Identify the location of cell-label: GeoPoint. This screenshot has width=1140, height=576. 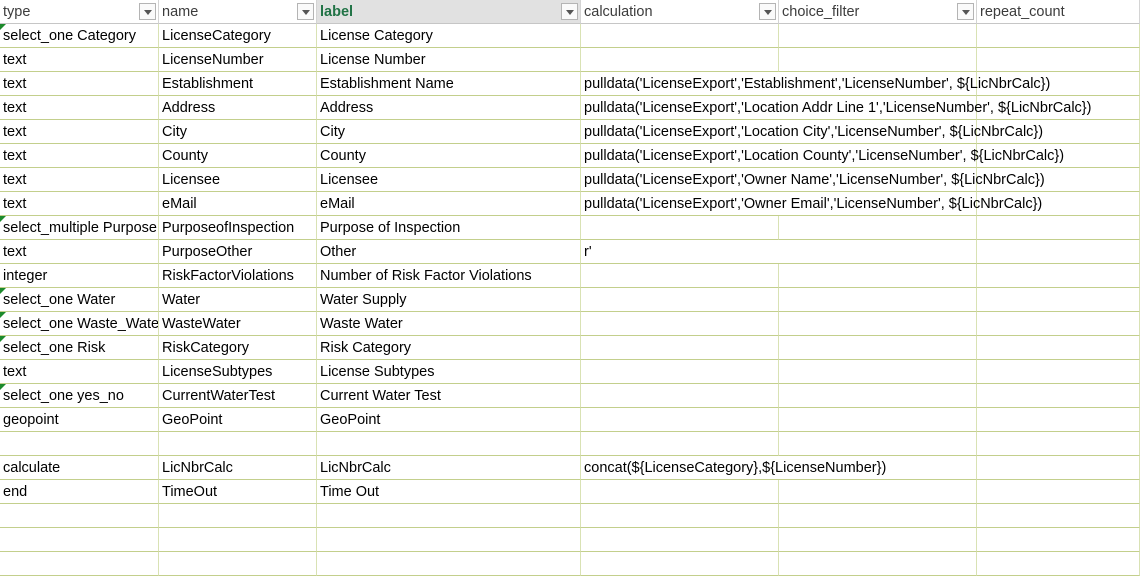
(449, 420).